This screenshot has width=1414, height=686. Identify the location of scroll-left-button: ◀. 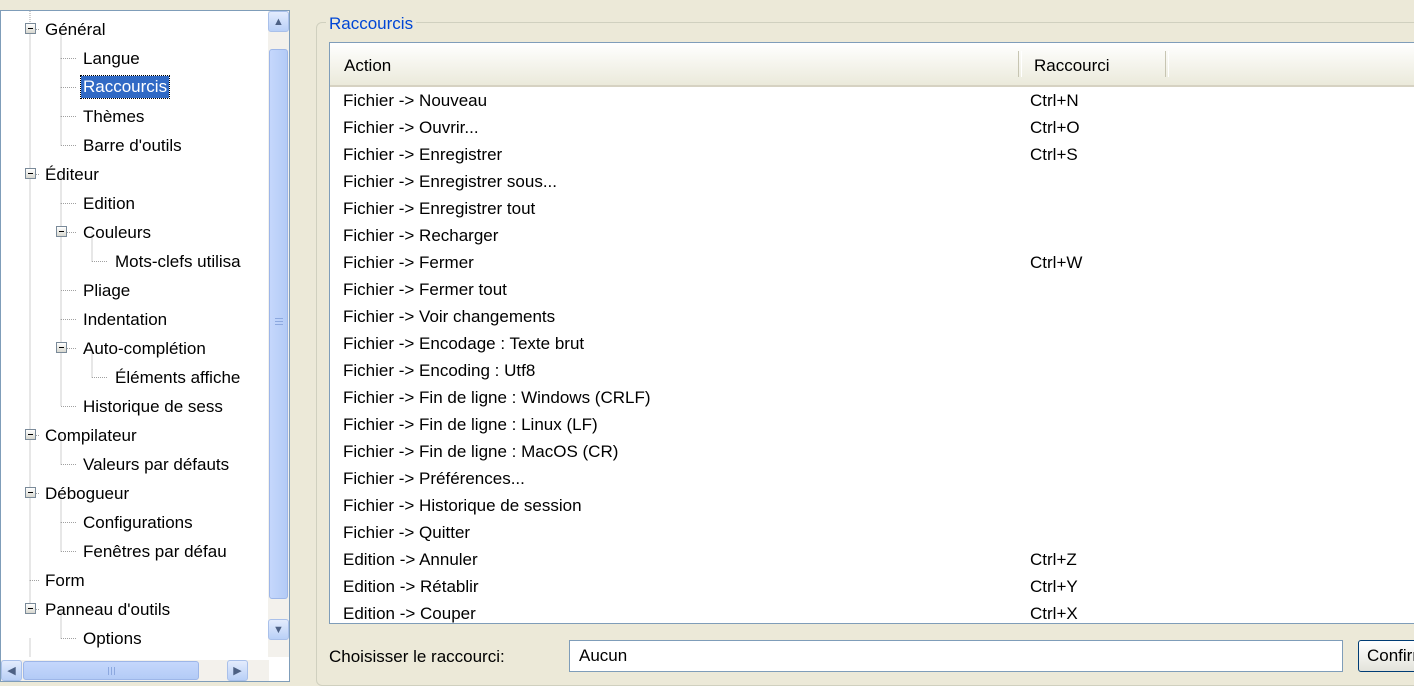
(11, 670).